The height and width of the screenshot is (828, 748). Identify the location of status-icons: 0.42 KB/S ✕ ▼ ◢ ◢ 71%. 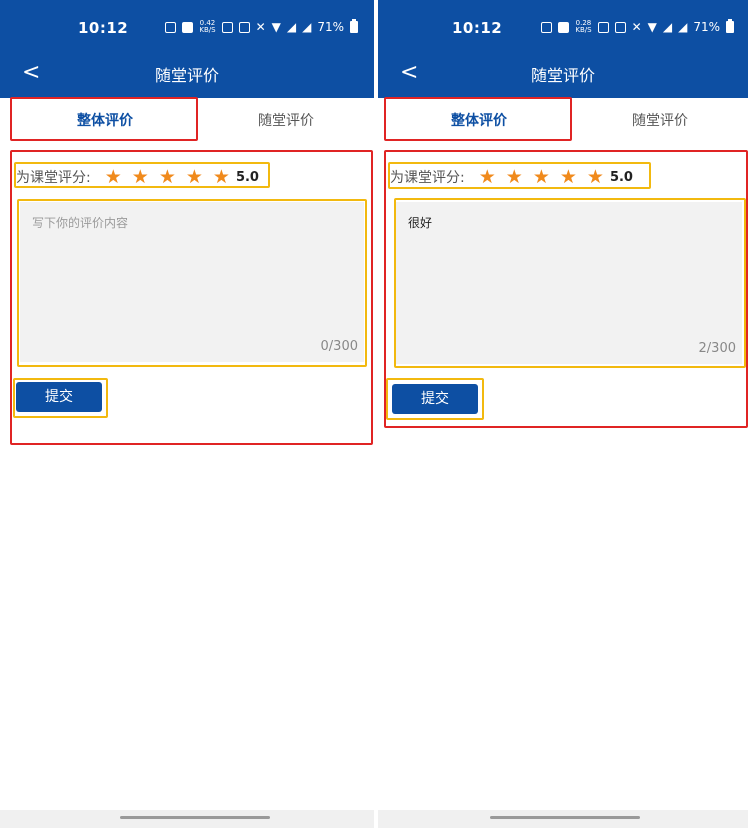
(261, 26).